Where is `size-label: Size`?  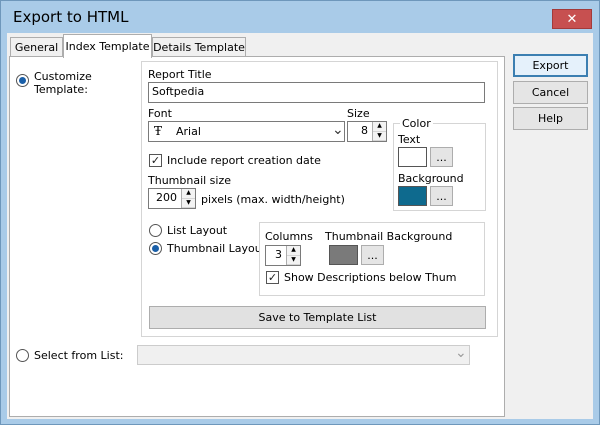
size-label: Size is located at coordinates (358, 113).